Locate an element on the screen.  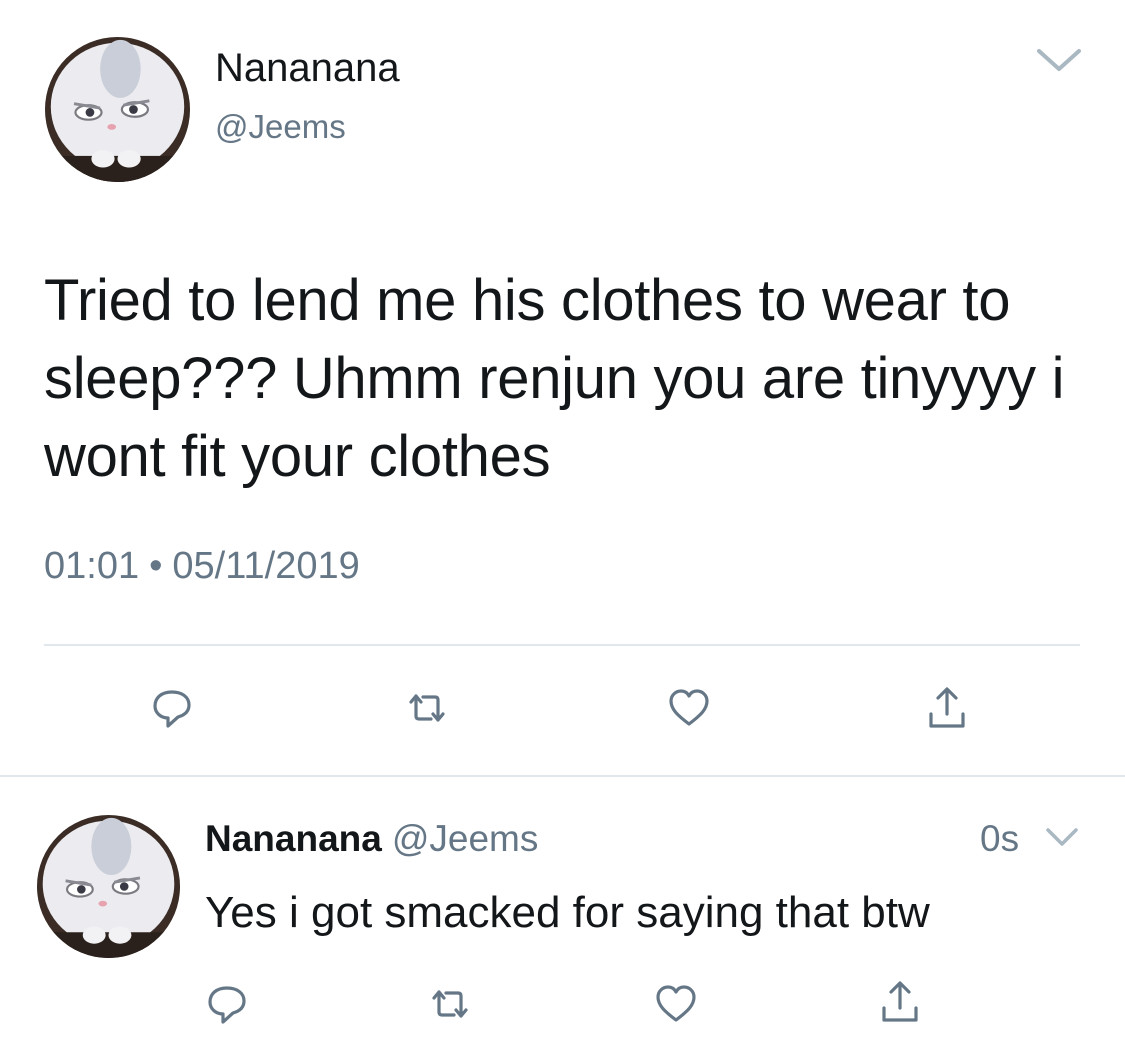
tweet-timestamp: 01:01 • 05/11/2019 is located at coordinates (202, 566).